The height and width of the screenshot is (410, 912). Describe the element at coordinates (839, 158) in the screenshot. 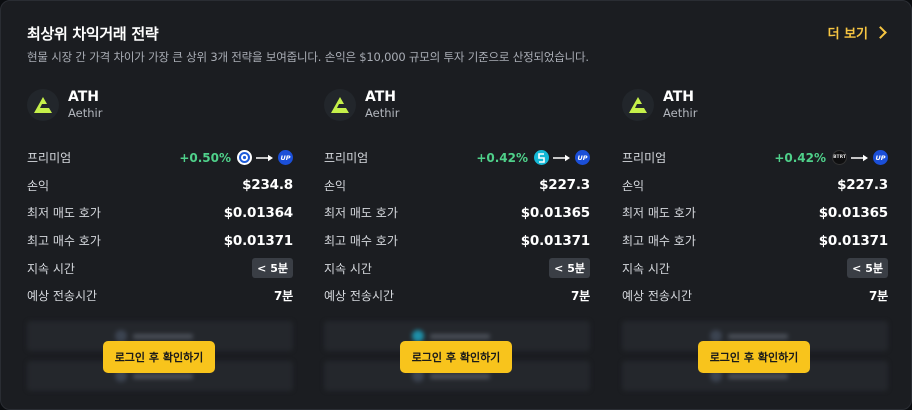

I see `exchange-icon: BTRT` at that location.